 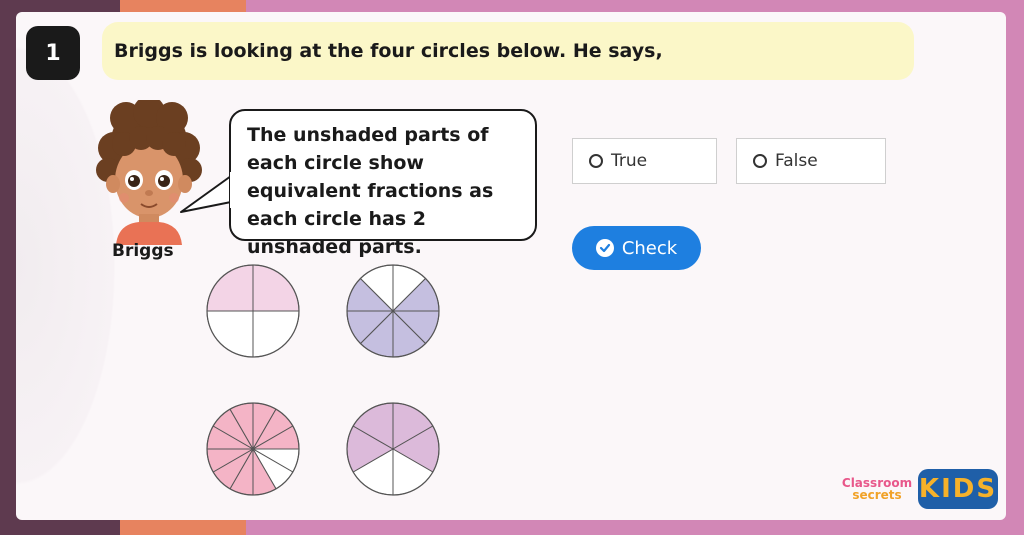 I want to click on true-option: True, so click(x=644, y=161).